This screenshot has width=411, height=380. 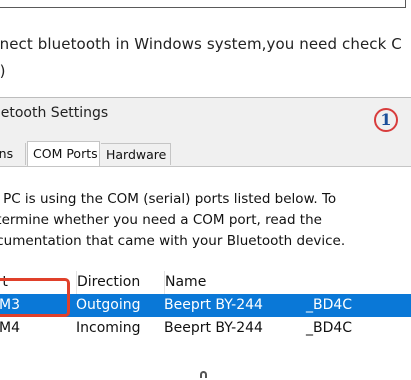 I want to click on column-header-port: ort, so click(x=4, y=282).